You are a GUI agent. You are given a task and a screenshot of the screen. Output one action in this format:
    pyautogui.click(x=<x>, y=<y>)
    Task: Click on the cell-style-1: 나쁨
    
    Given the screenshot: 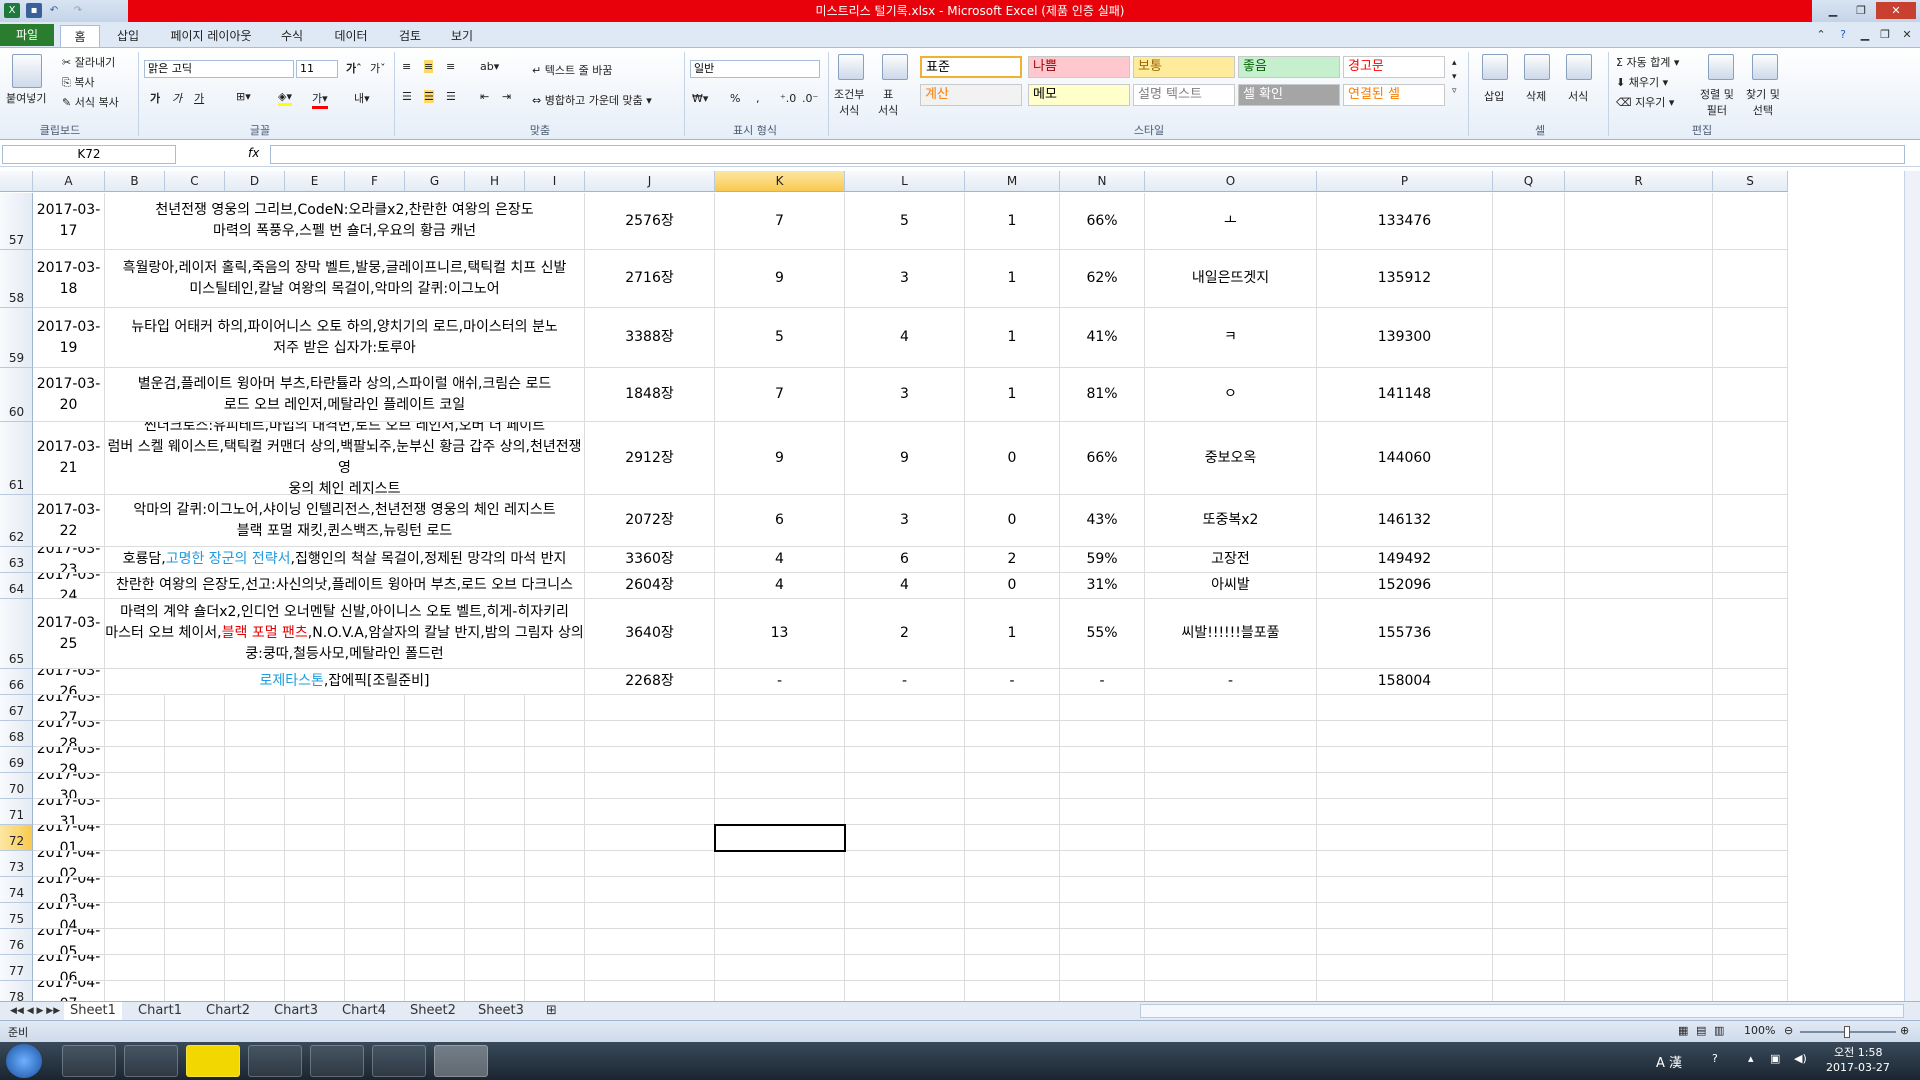 What is the action you would take?
    pyautogui.click(x=1079, y=67)
    